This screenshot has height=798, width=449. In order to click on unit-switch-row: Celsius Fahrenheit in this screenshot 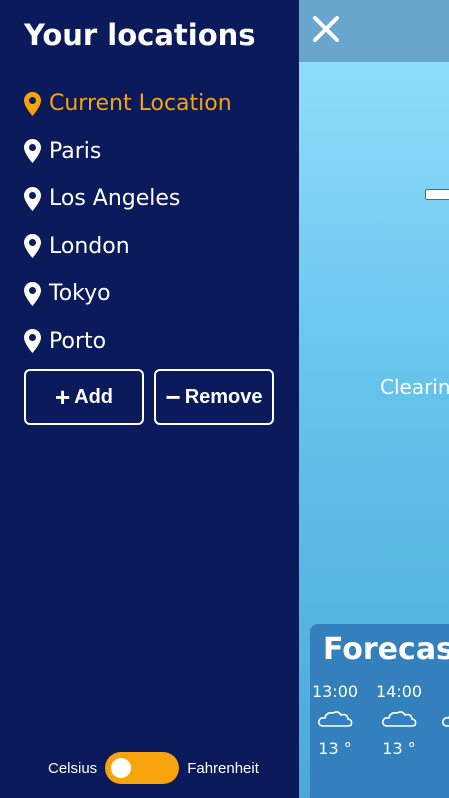, I will do `click(153, 768)`.